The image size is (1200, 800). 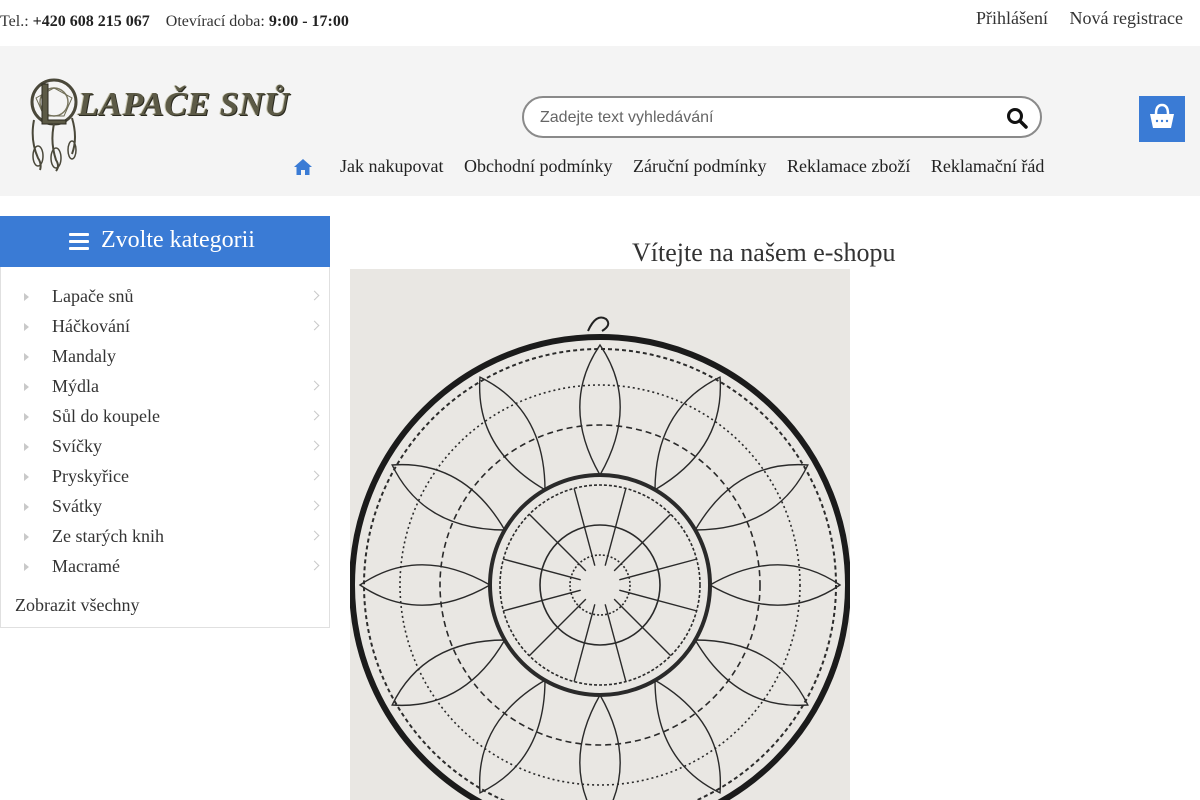 I want to click on logo-text: LAPAČE SNŮ, so click(x=184, y=104).